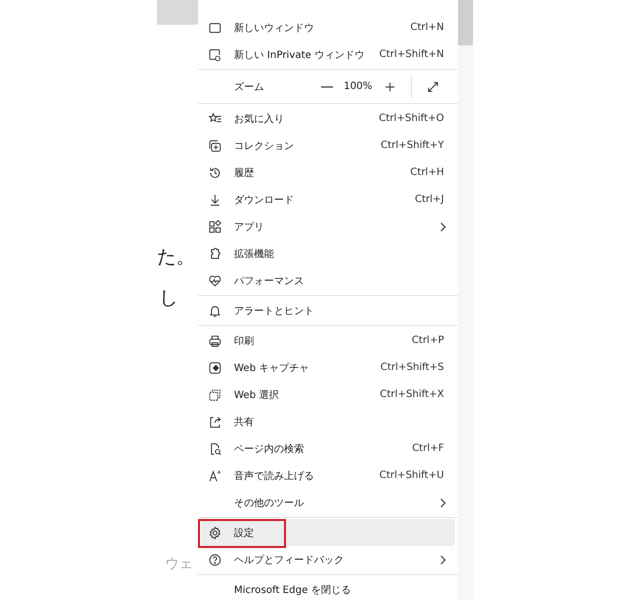 Image resolution: width=640 pixels, height=600 pixels. What do you see at coordinates (176, 257) in the screenshot?
I see `page-text: た。` at bounding box center [176, 257].